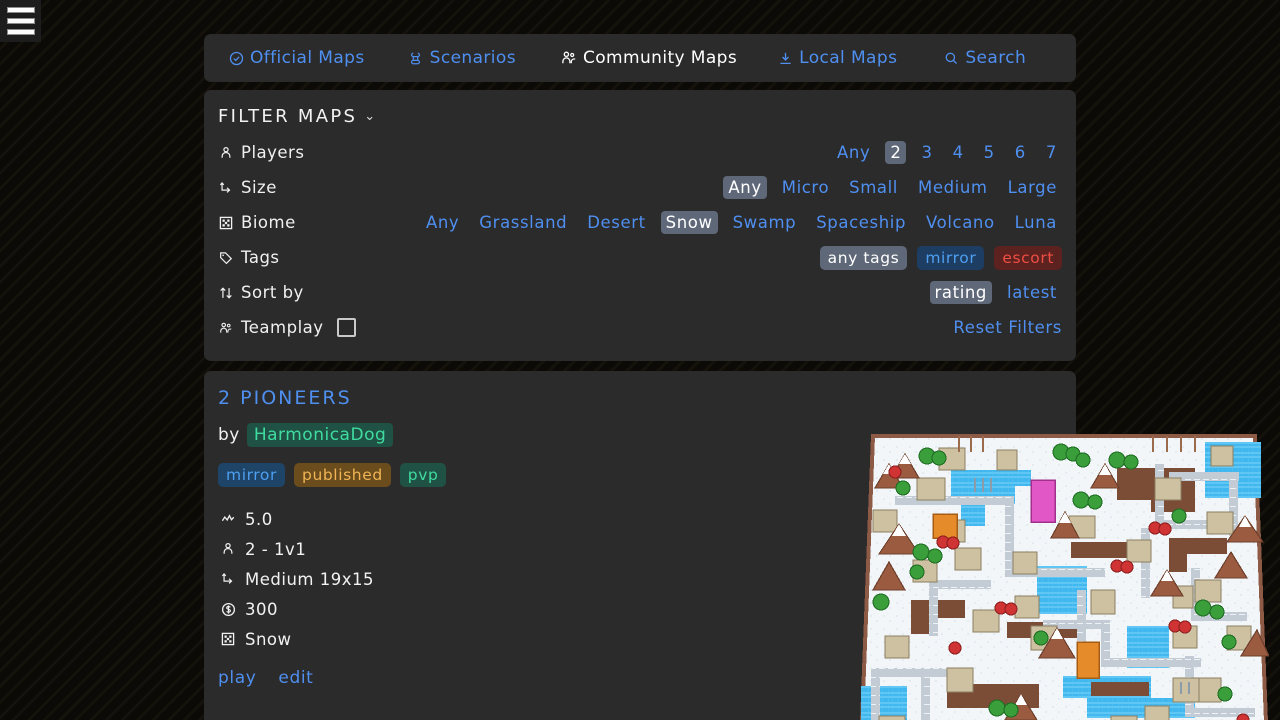 Image resolution: width=1280 pixels, height=720 pixels. I want to click on reset-filters-button: Reset Filters, so click(1007, 327).